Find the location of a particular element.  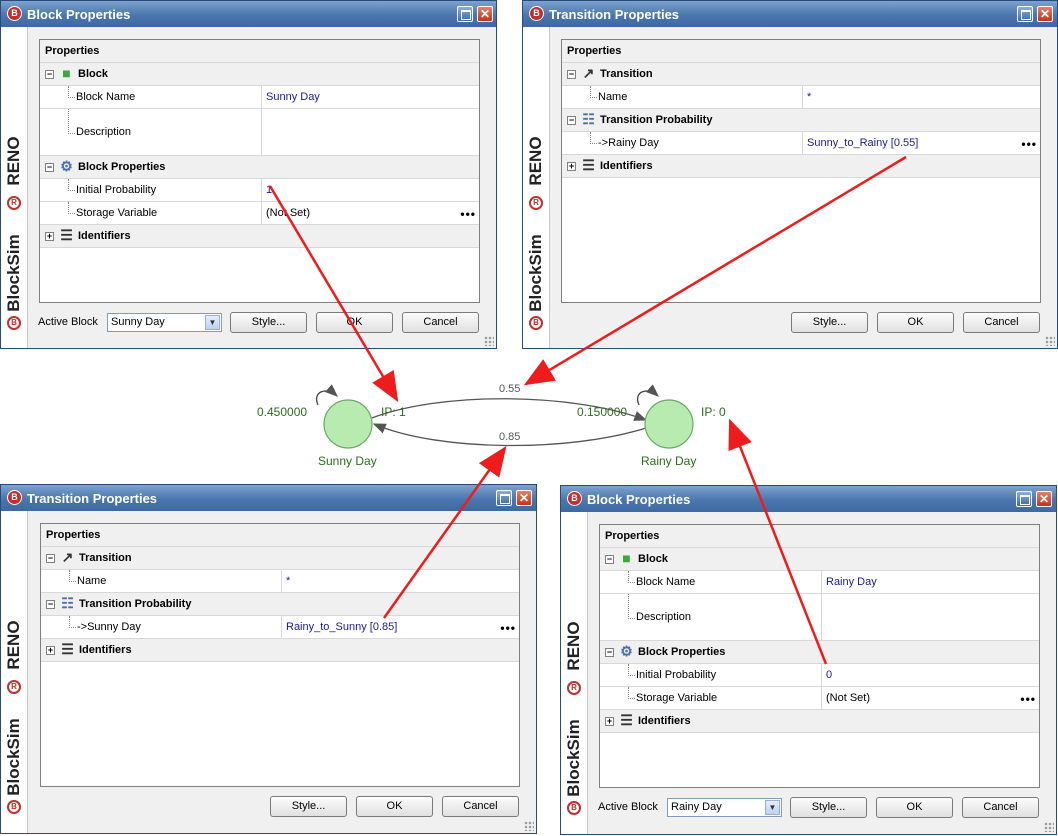

blocksim-logo-icon: B is located at coordinates (536, 323).